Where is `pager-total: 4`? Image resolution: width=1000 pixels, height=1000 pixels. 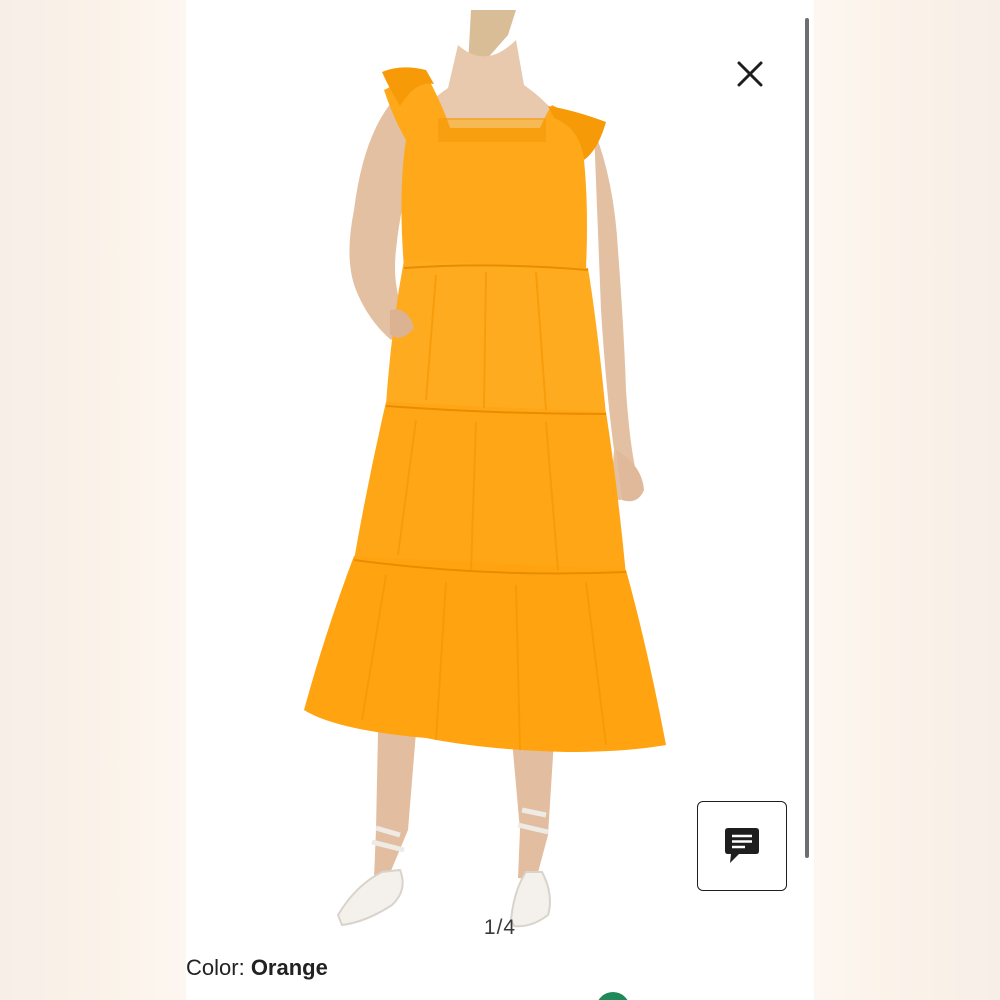 pager-total: 4 is located at coordinates (510, 927).